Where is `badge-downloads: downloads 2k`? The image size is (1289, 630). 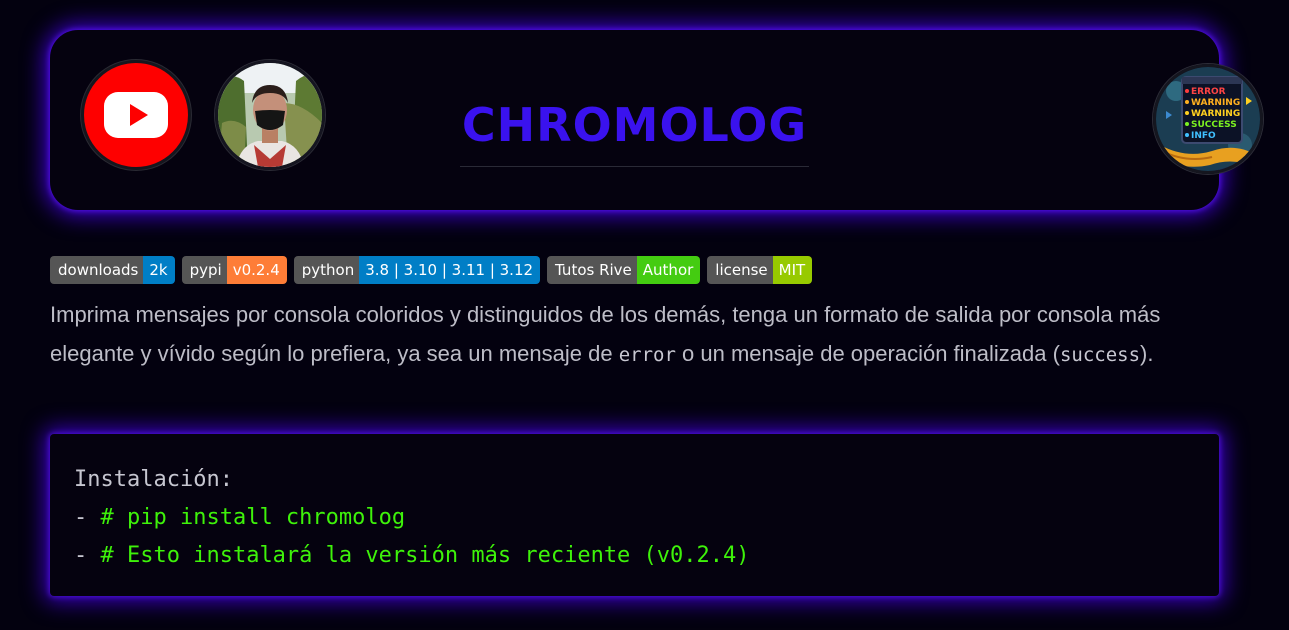 badge-downloads: downloads 2k is located at coordinates (112, 270).